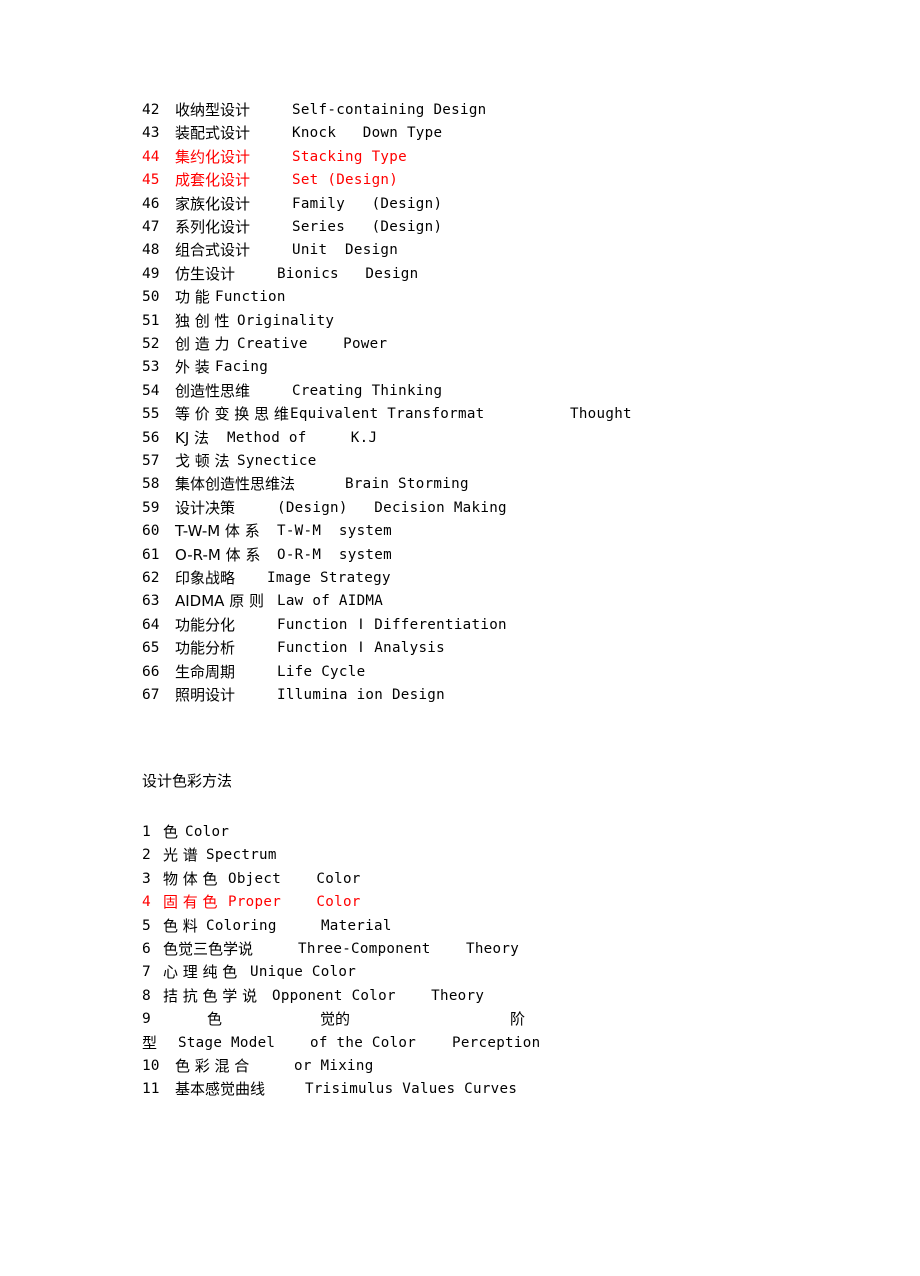  Describe the element at coordinates (213, 227) in the screenshot. I see `entry-term-chinese: 系列化设计` at that location.